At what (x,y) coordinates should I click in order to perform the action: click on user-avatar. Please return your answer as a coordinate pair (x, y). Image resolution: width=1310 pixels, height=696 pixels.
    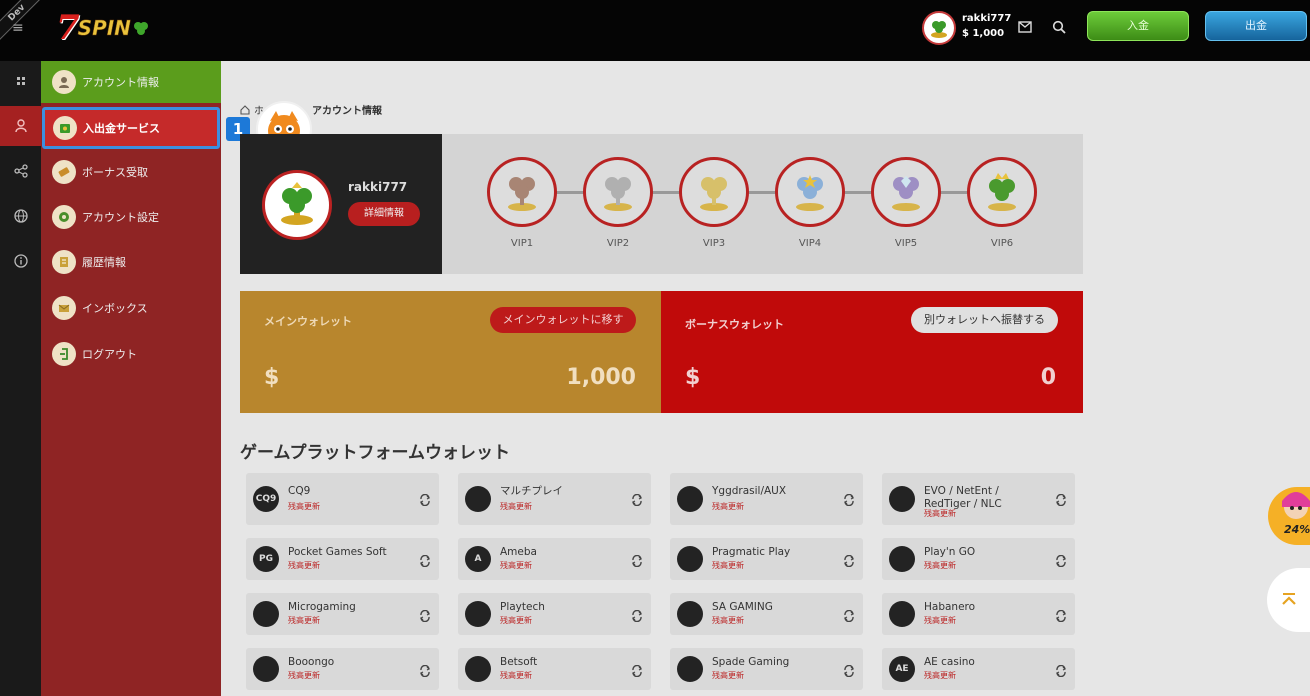
    Looking at the image, I should click on (939, 28).